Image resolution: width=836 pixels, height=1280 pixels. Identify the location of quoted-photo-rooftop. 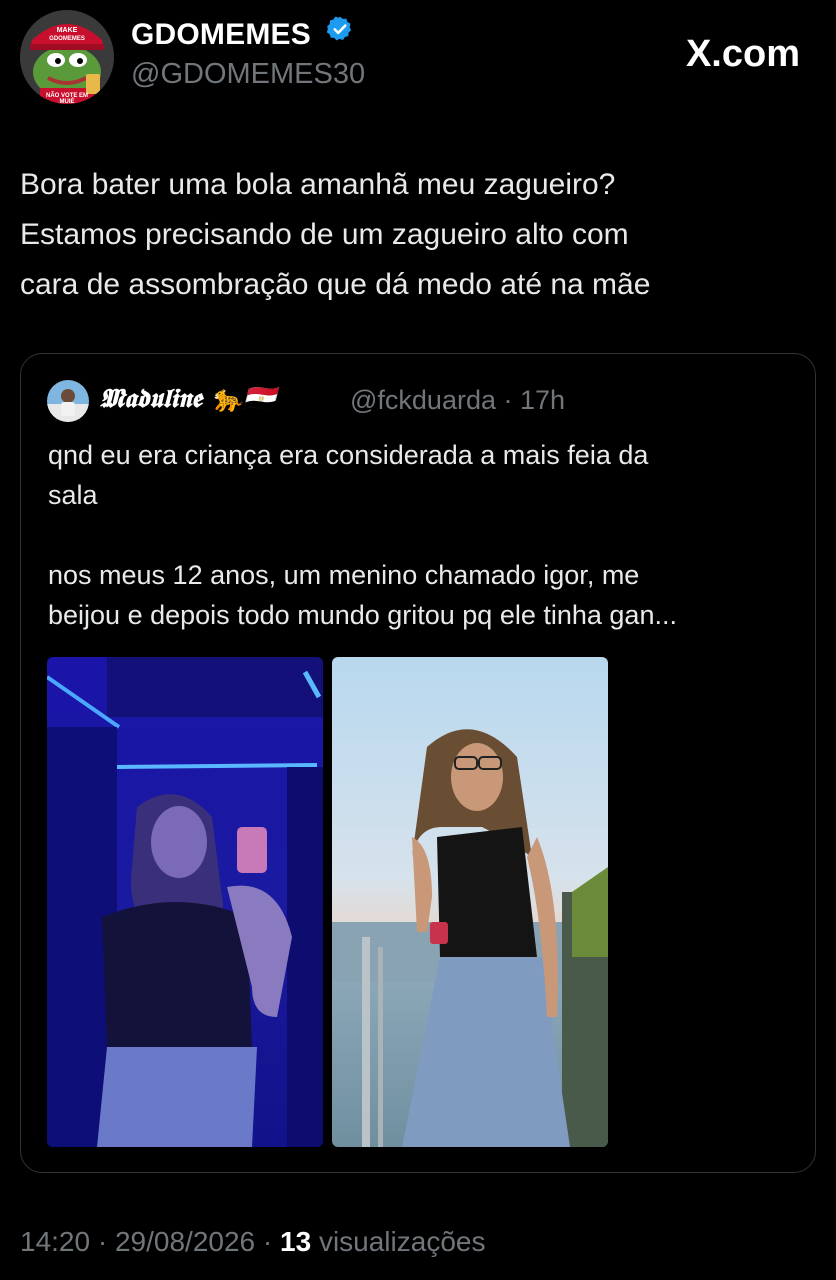
(470, 902).